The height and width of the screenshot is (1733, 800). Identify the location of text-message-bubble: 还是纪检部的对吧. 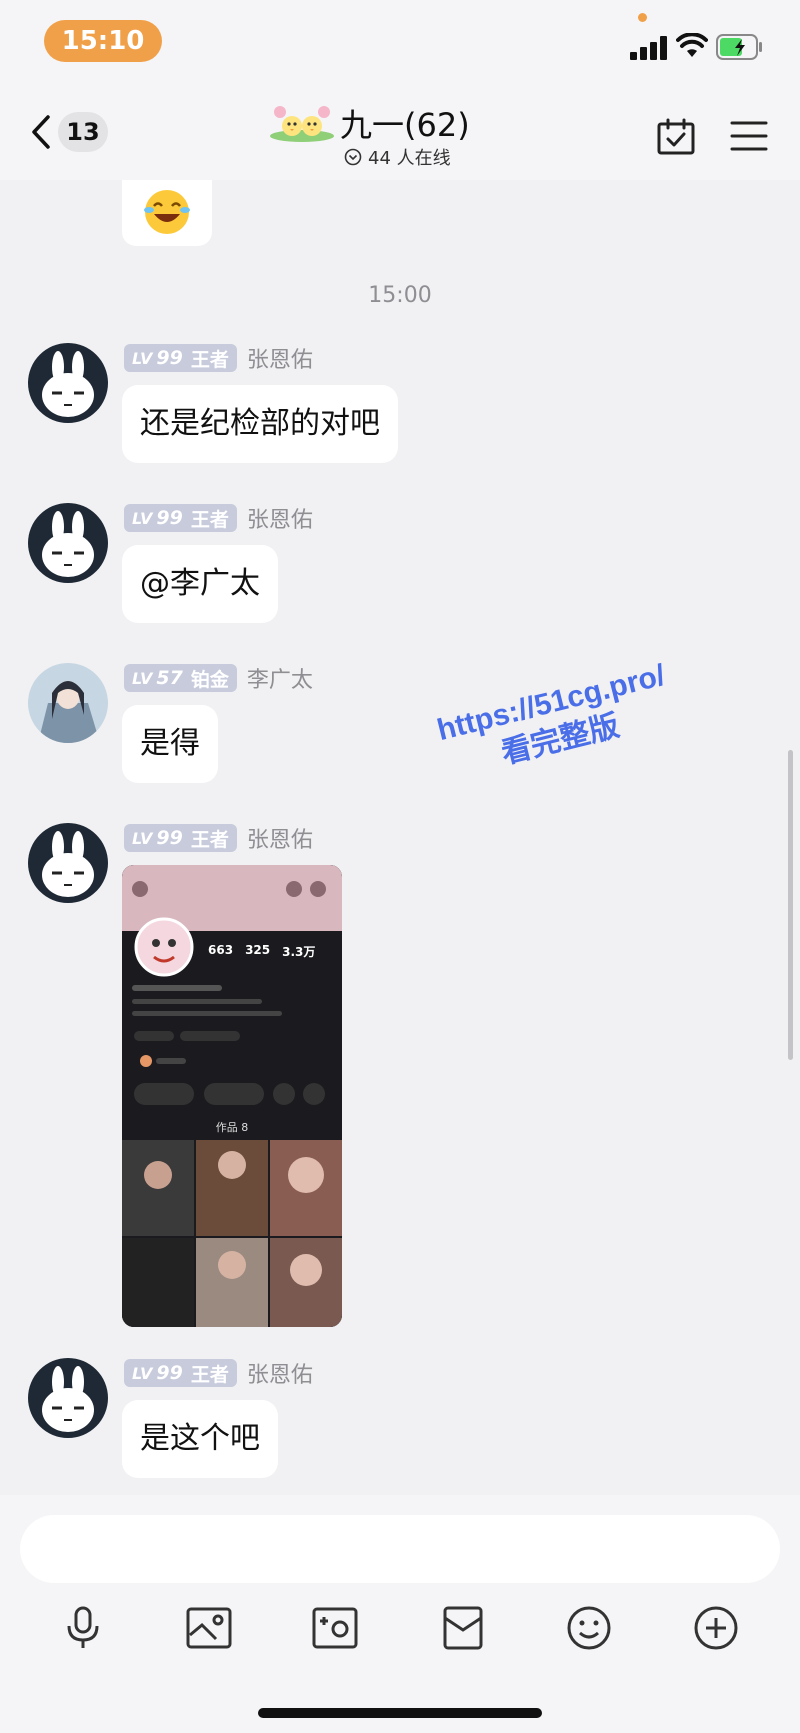
(260, 424).